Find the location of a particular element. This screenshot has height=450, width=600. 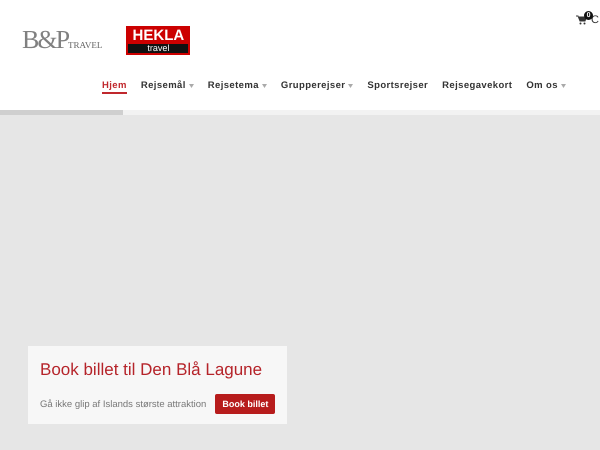

nav-link: Rejsegavekort is located at coordinates (477, 87).